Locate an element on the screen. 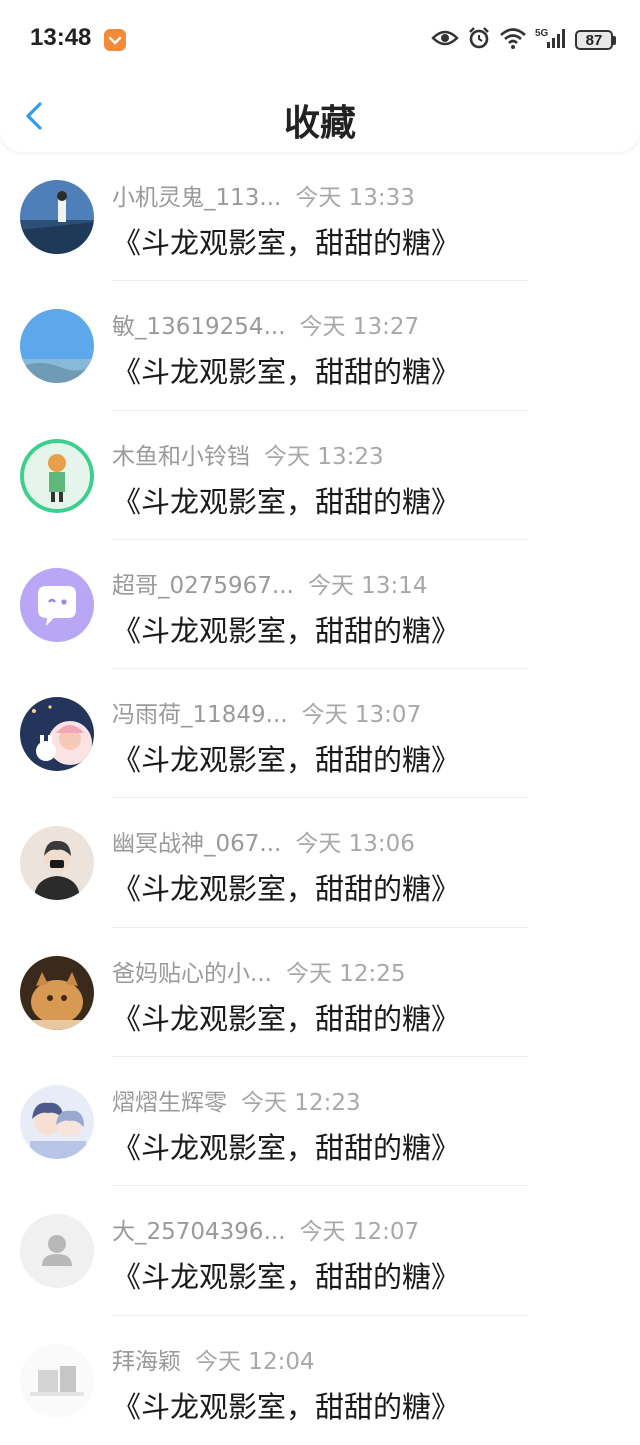 This screenshot has height=1445, width=640. list-item: 爸妈贴心的小... 今天 12:25 《斗龙观影室，甜甜的糖》 is located at coordinates (320, 993).